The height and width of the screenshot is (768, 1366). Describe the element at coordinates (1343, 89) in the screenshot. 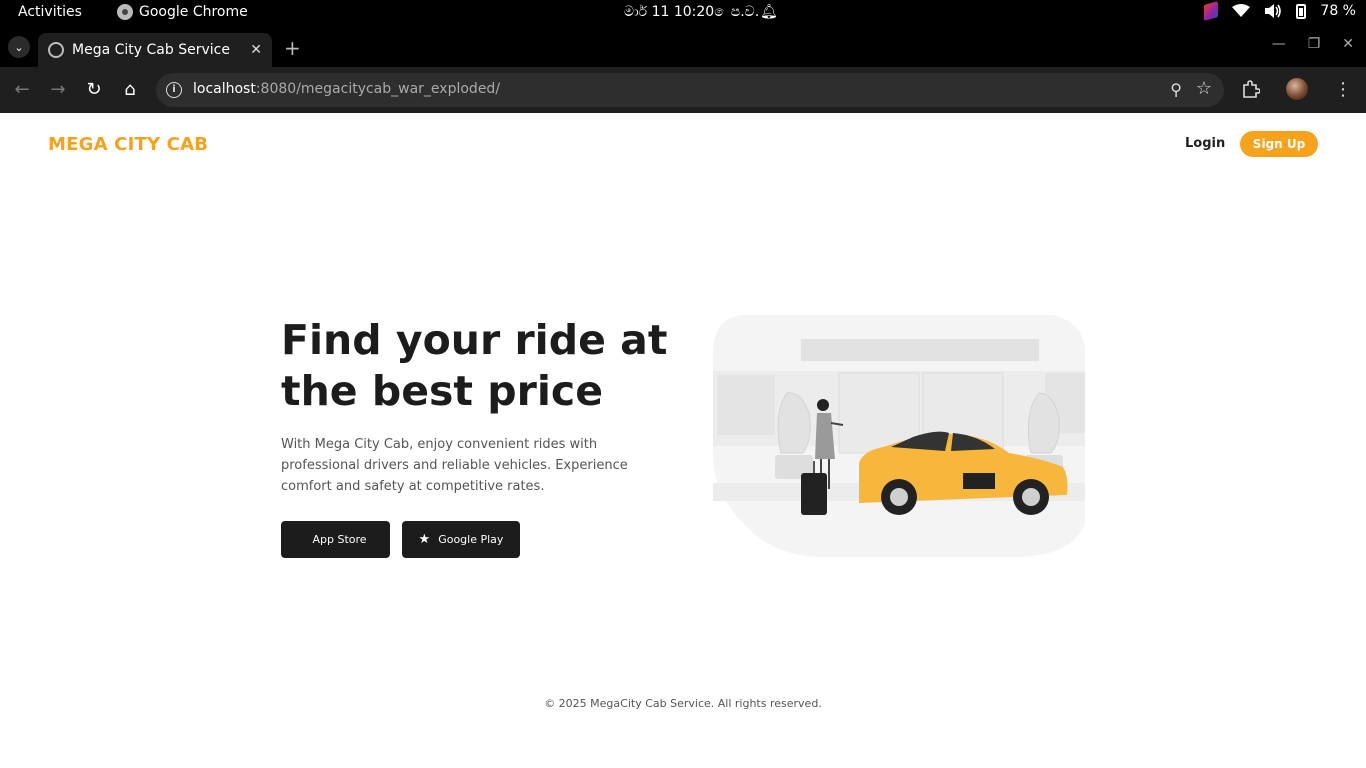

I see `kebab-menu-icon: ⋮` at that location.